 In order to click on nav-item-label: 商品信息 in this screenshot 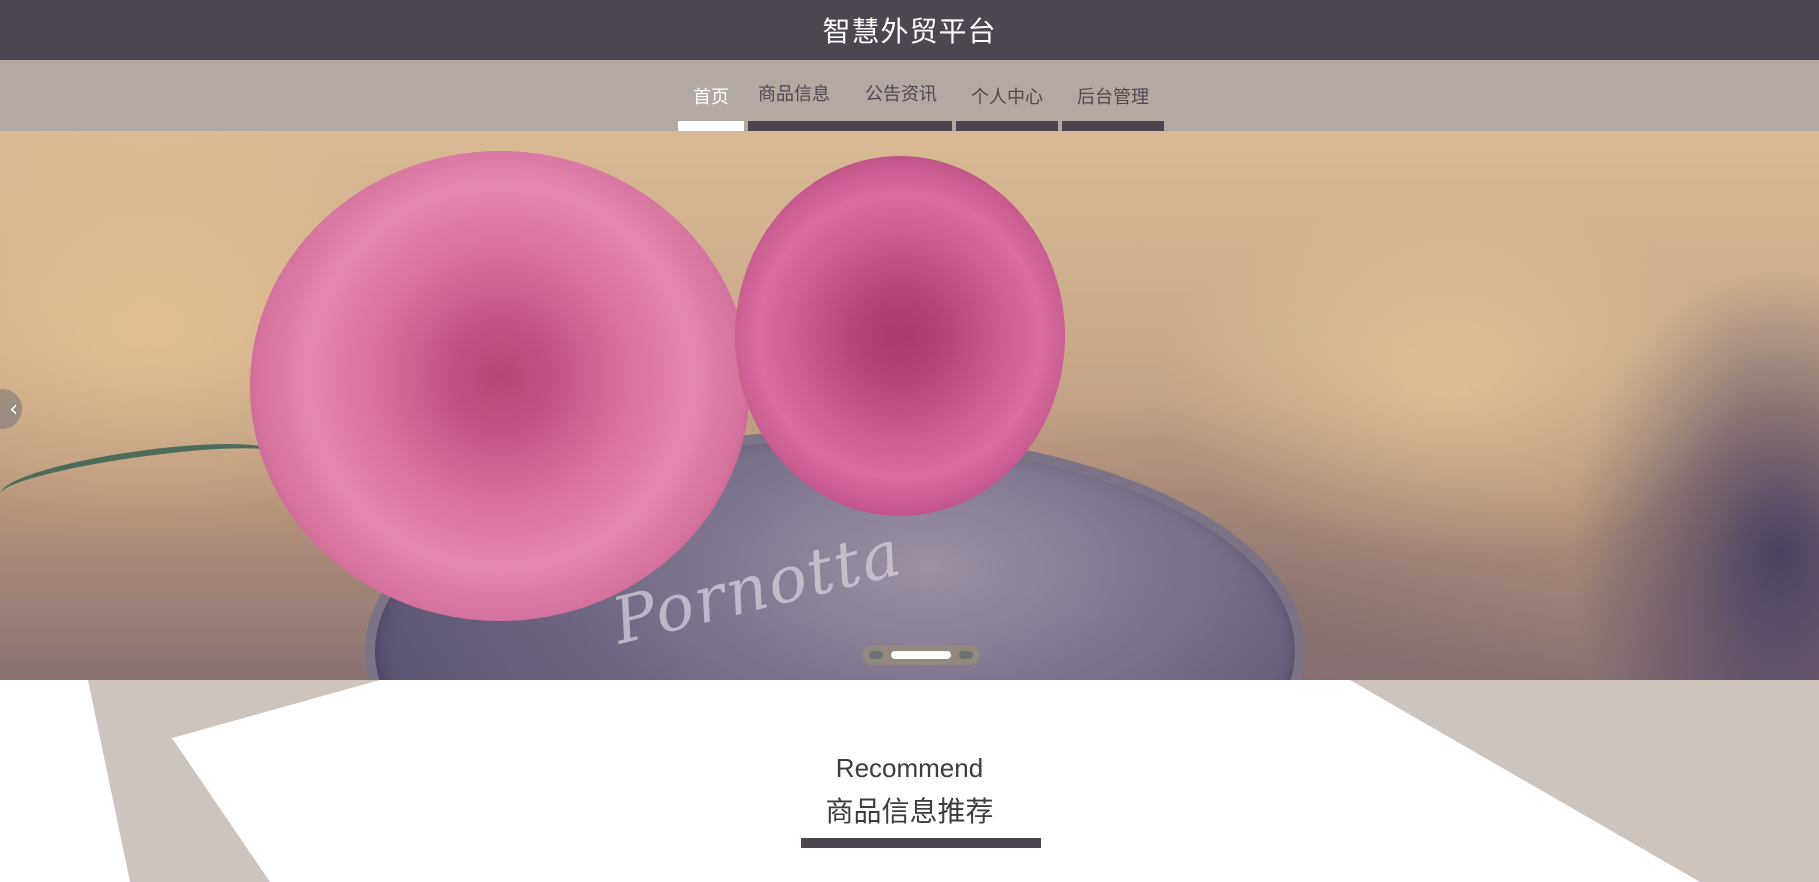, I will do `click(794, 94)`.